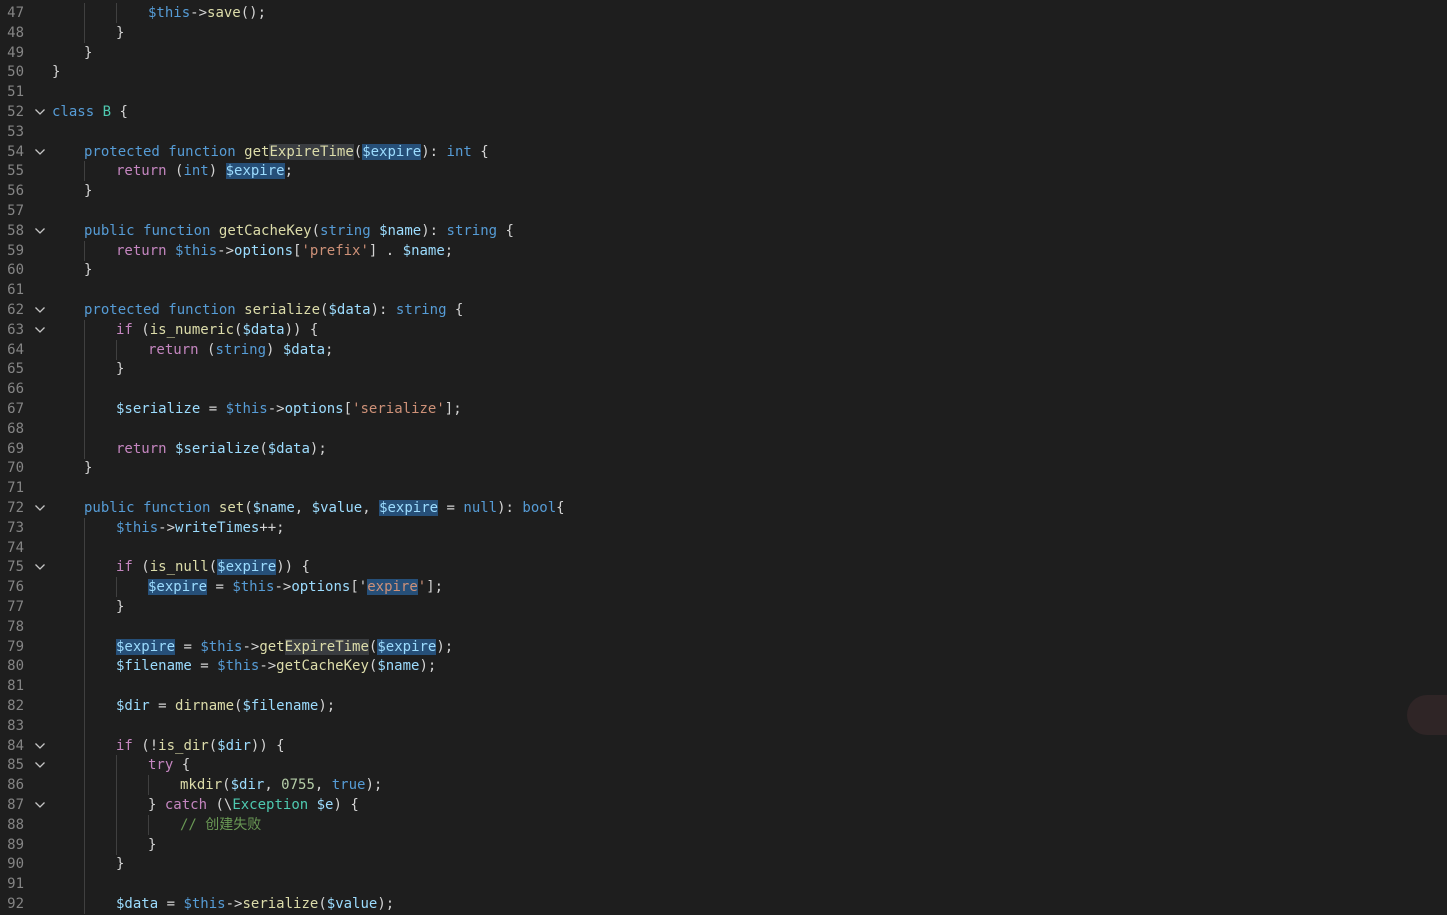  Describe the element at coordinates (280, 904) in the screenshot. I see `code-token: serialize` at that location.